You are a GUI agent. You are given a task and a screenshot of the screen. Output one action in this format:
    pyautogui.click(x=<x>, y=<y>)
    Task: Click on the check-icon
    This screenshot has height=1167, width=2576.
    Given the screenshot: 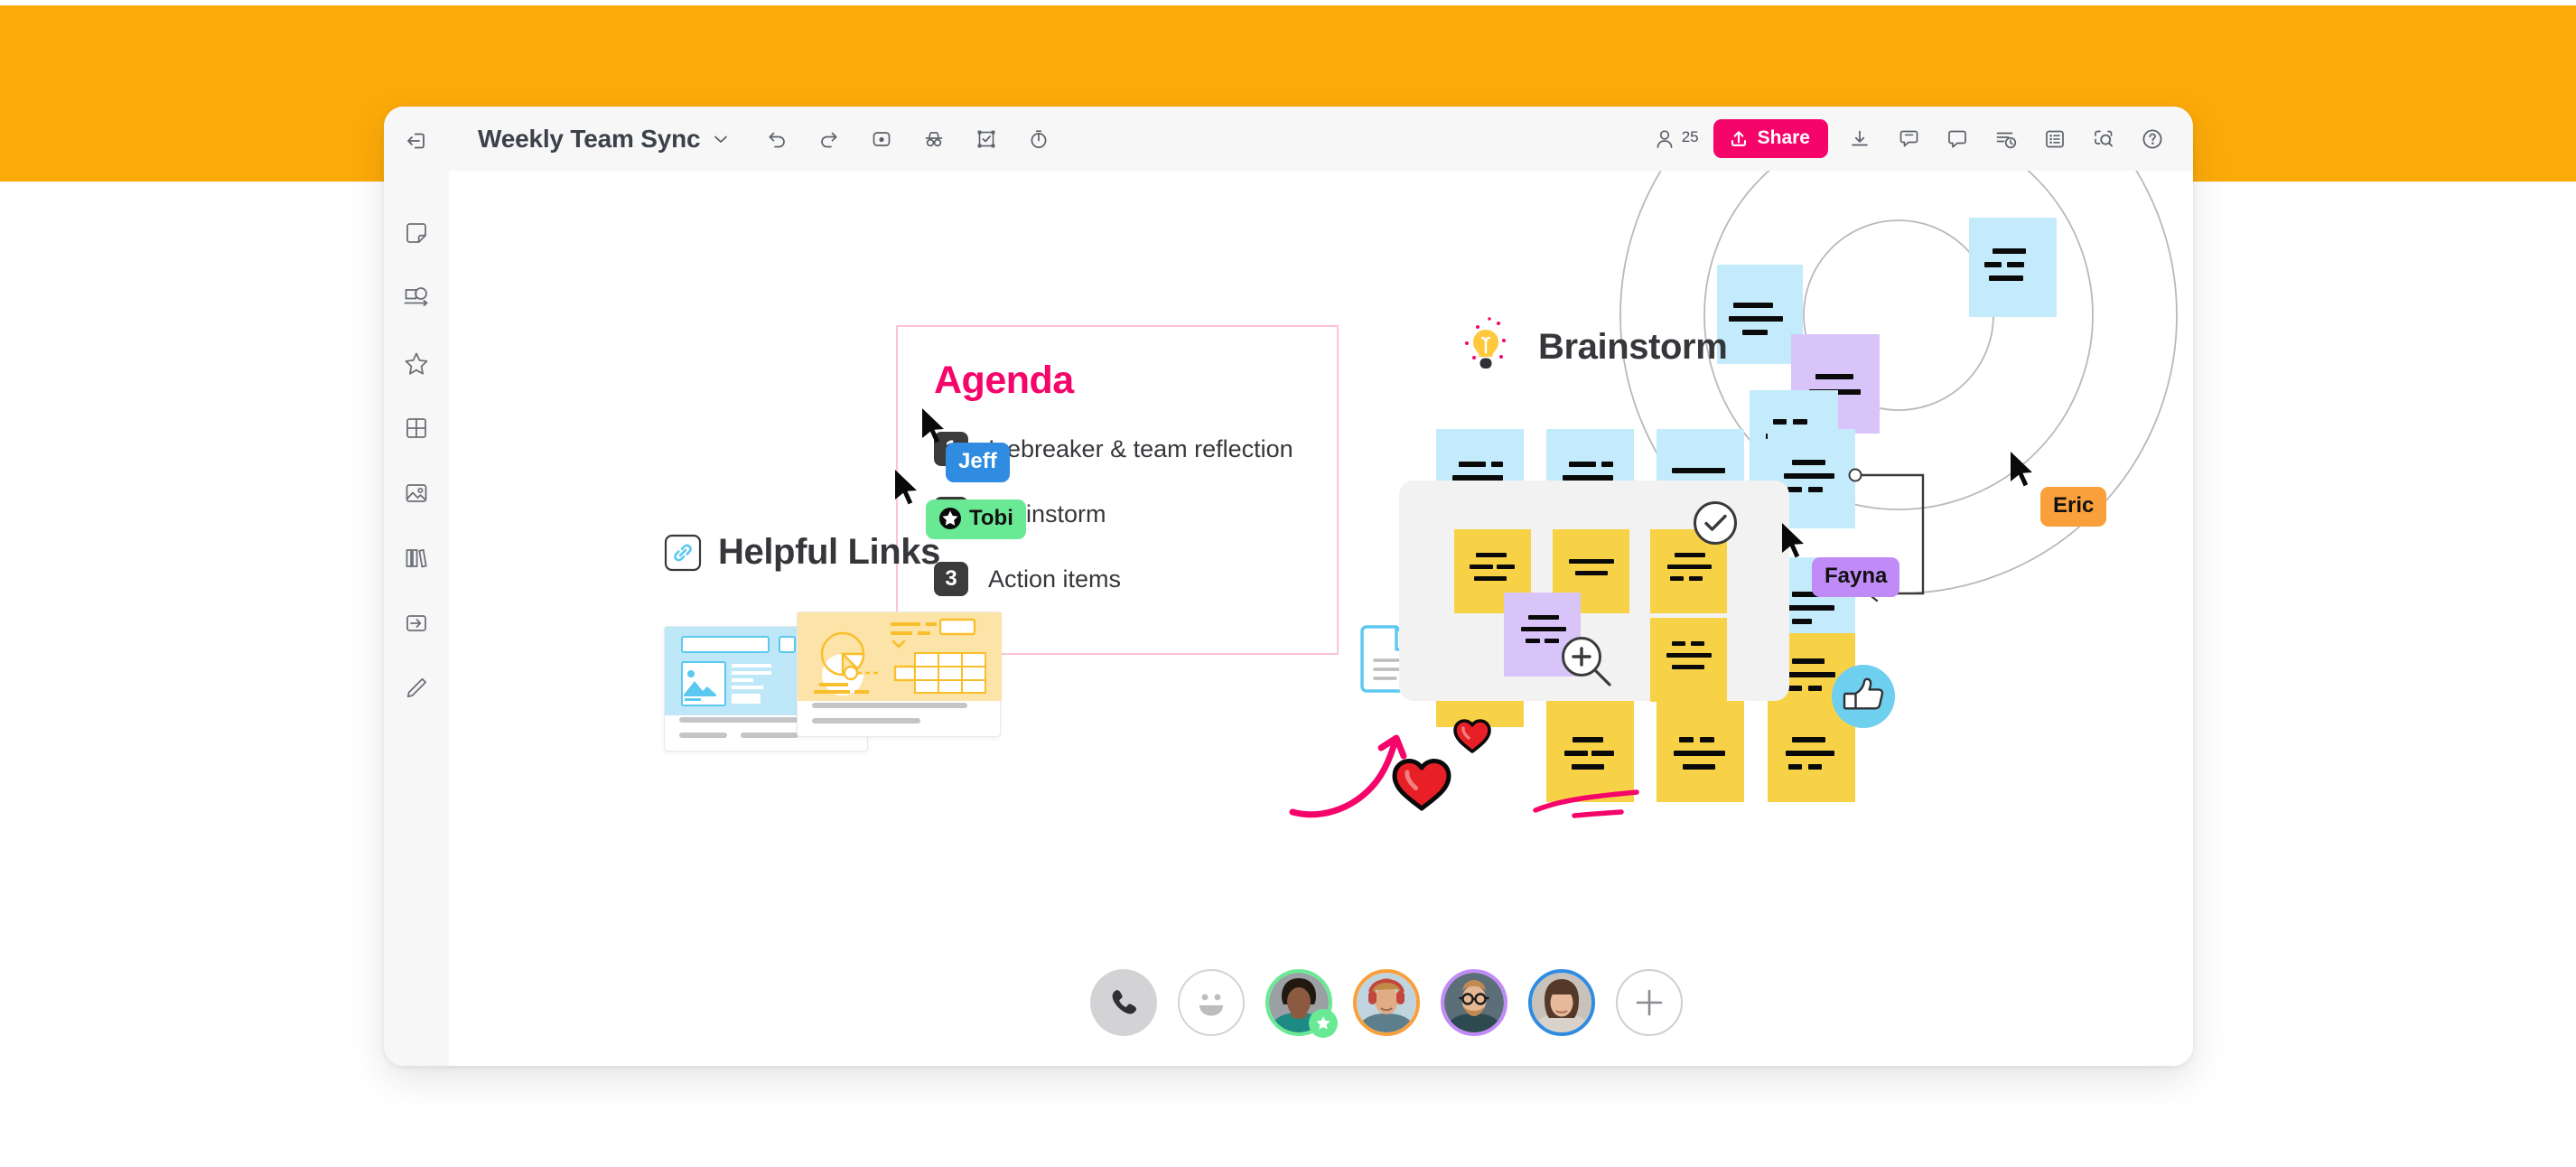 What is the action you would take?
    pyautogui.click(x=1715, y=523)
    